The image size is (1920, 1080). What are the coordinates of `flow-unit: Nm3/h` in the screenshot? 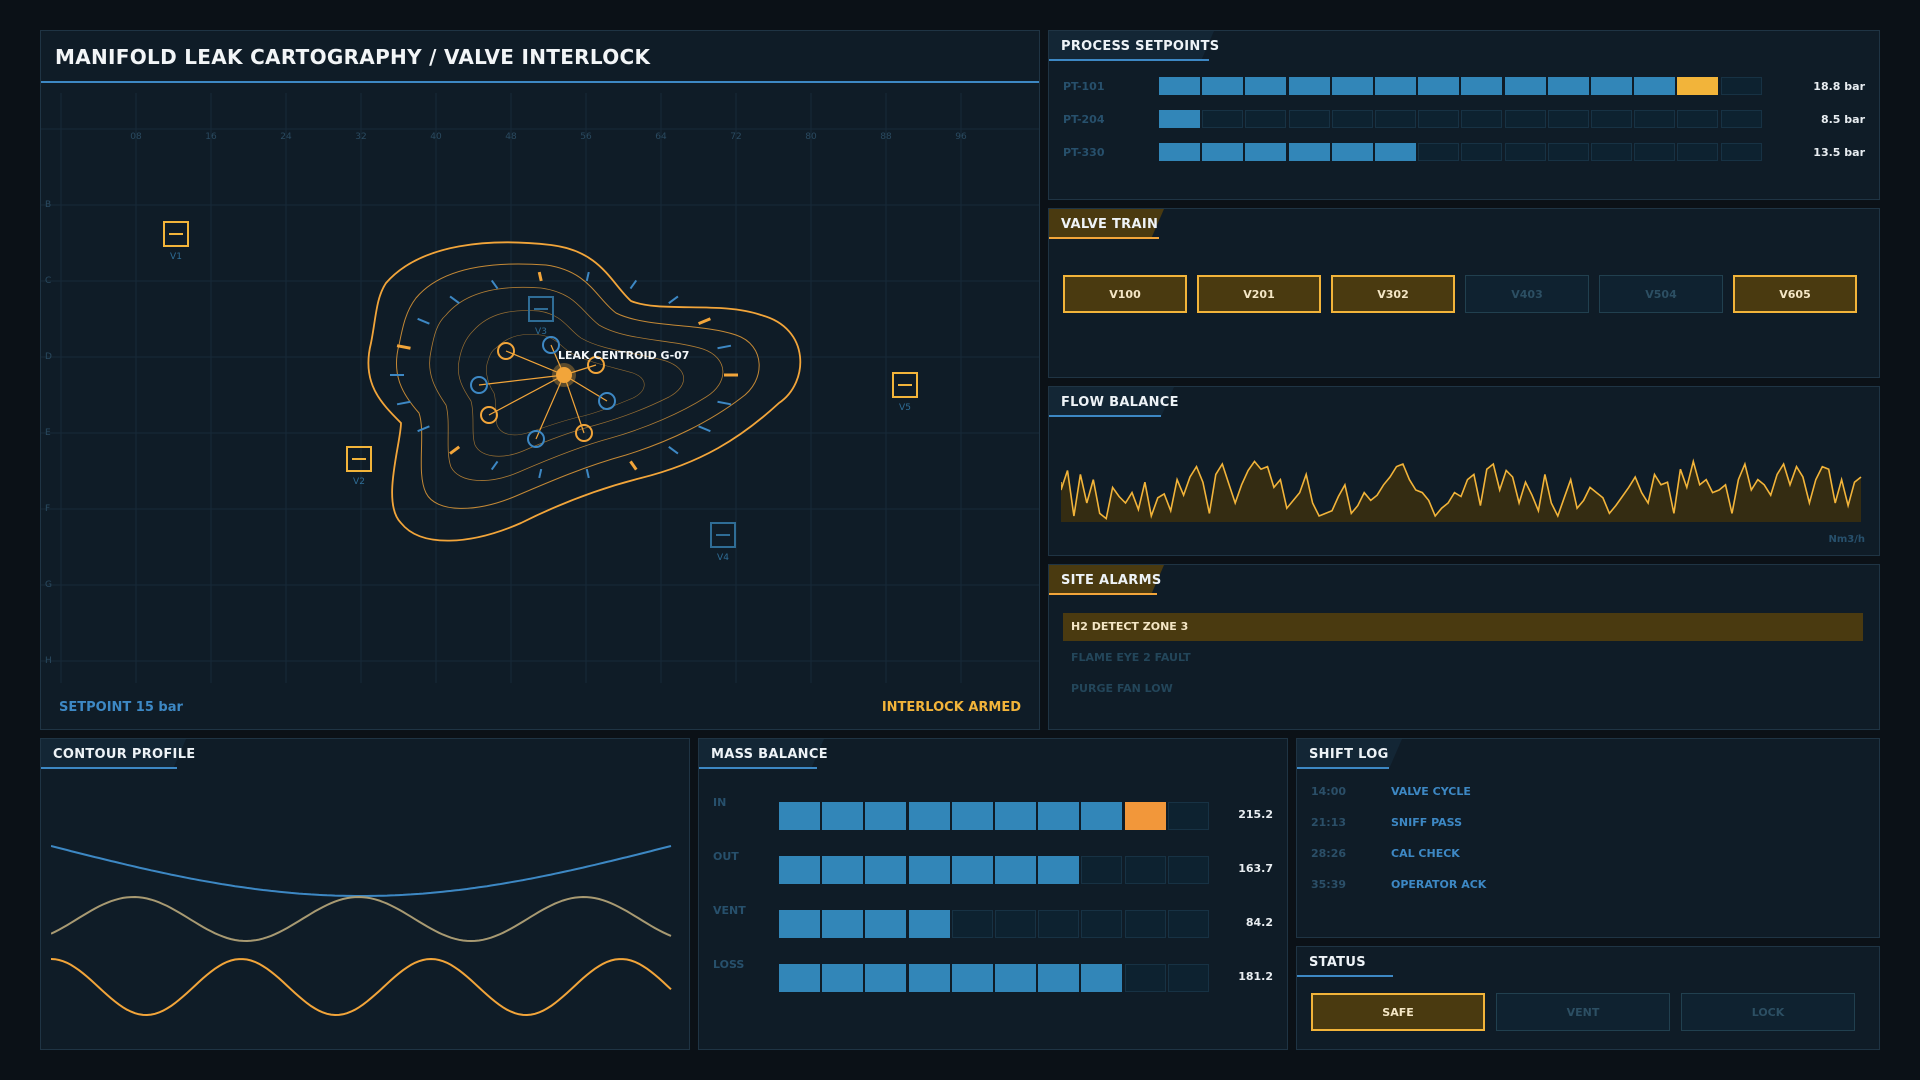 It's located at (1846, 539).